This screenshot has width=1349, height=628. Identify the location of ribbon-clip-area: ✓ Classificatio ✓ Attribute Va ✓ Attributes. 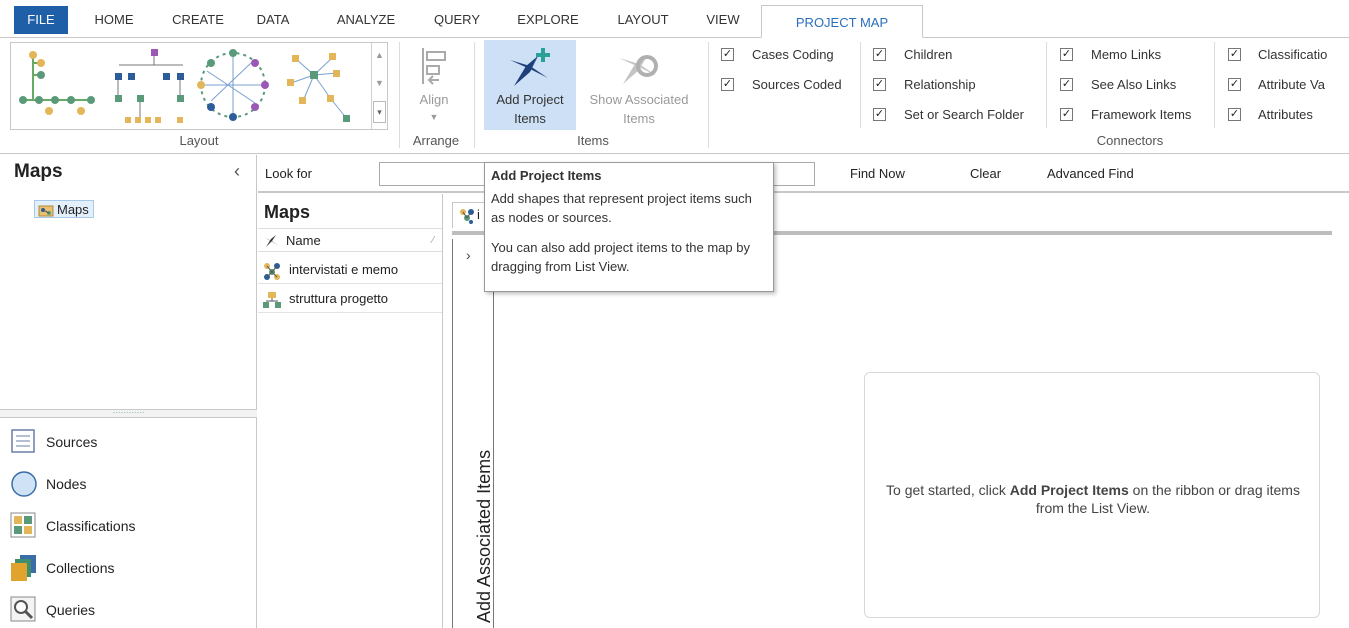
(1278, 84).